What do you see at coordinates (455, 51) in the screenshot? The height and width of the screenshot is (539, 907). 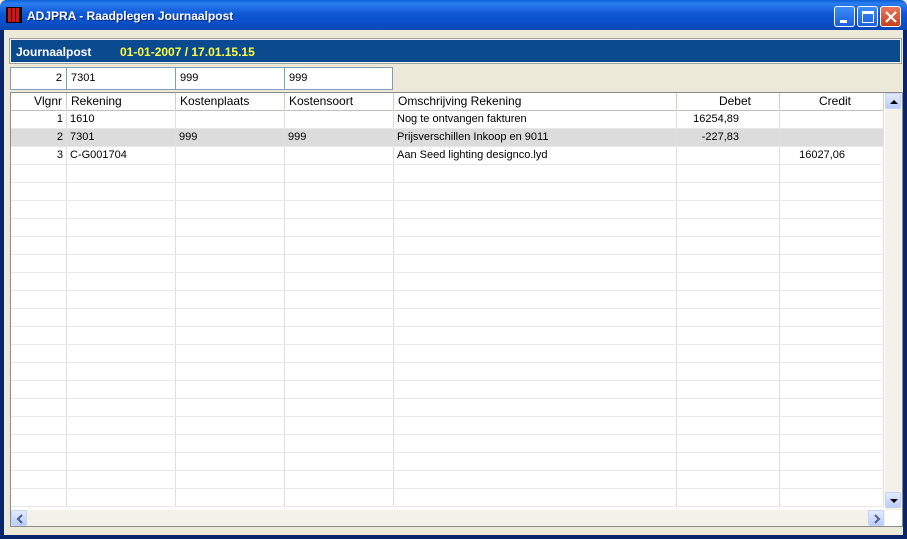 I see `journal-header: Journaalpost 01-01-2007 / 17.01.15.15` at bounding box center [455, 51].